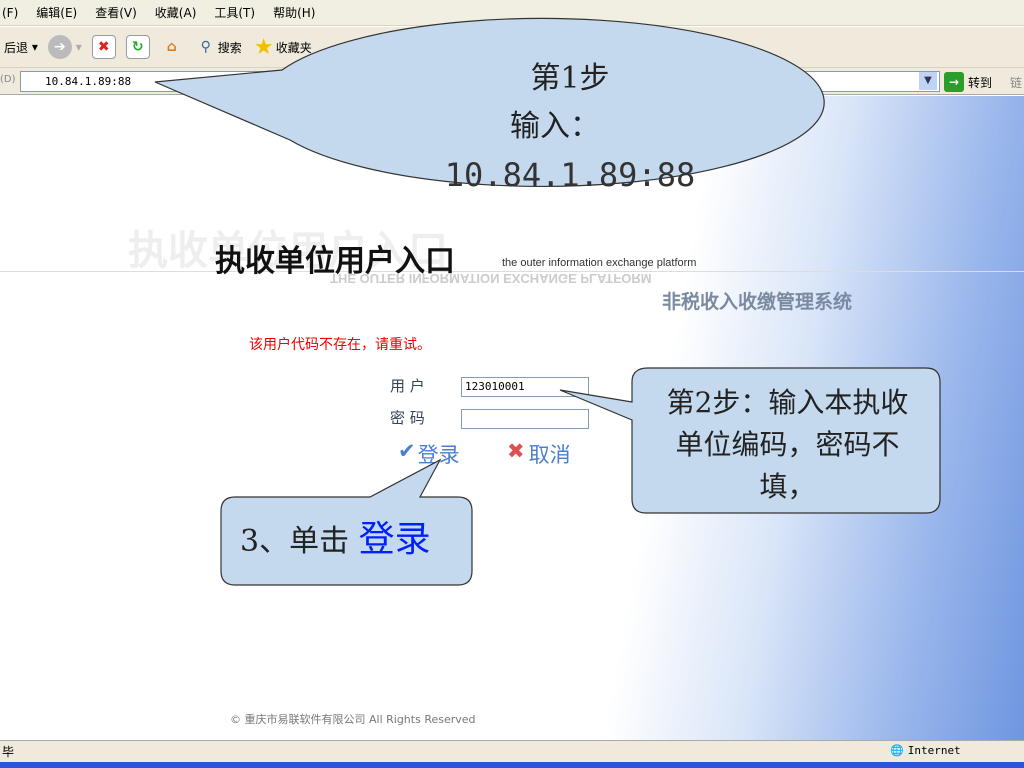 This screenshot has height=768, width=1024. Describe the element at coordinates (570, 175) in the screenshot. I see `step1-line3: 10.84.1.89:88` at that location.